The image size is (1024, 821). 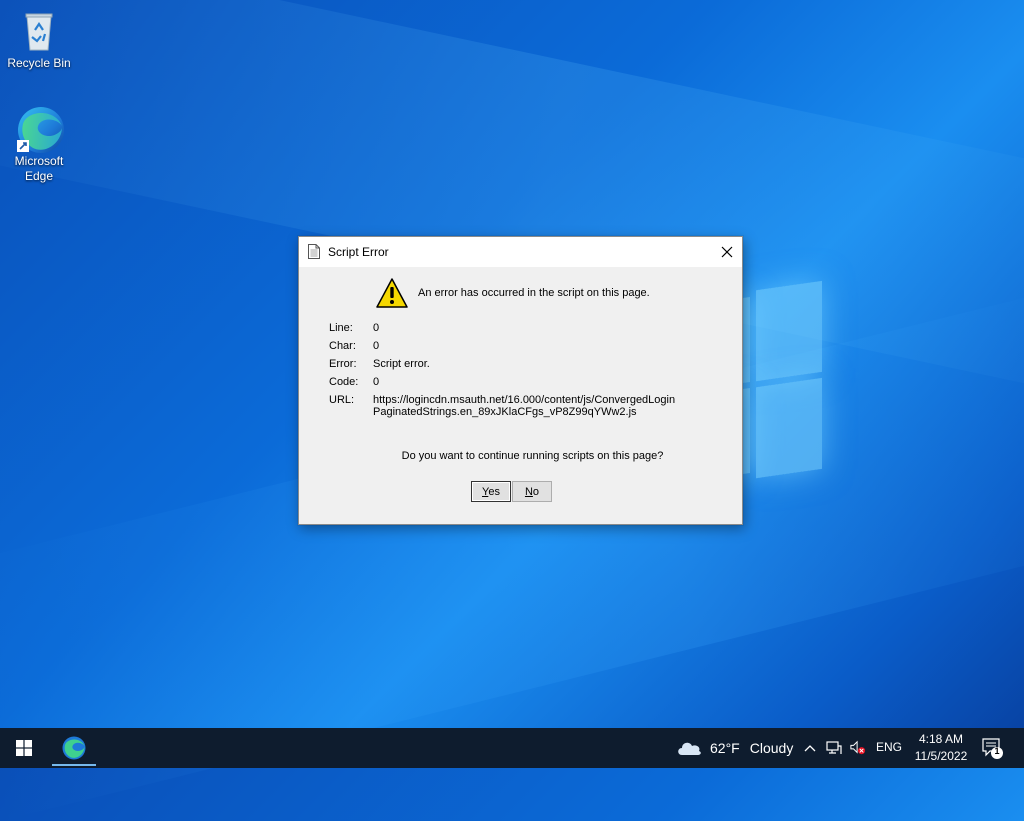 I want to click on no-button: No, so click(x=532, y=491).